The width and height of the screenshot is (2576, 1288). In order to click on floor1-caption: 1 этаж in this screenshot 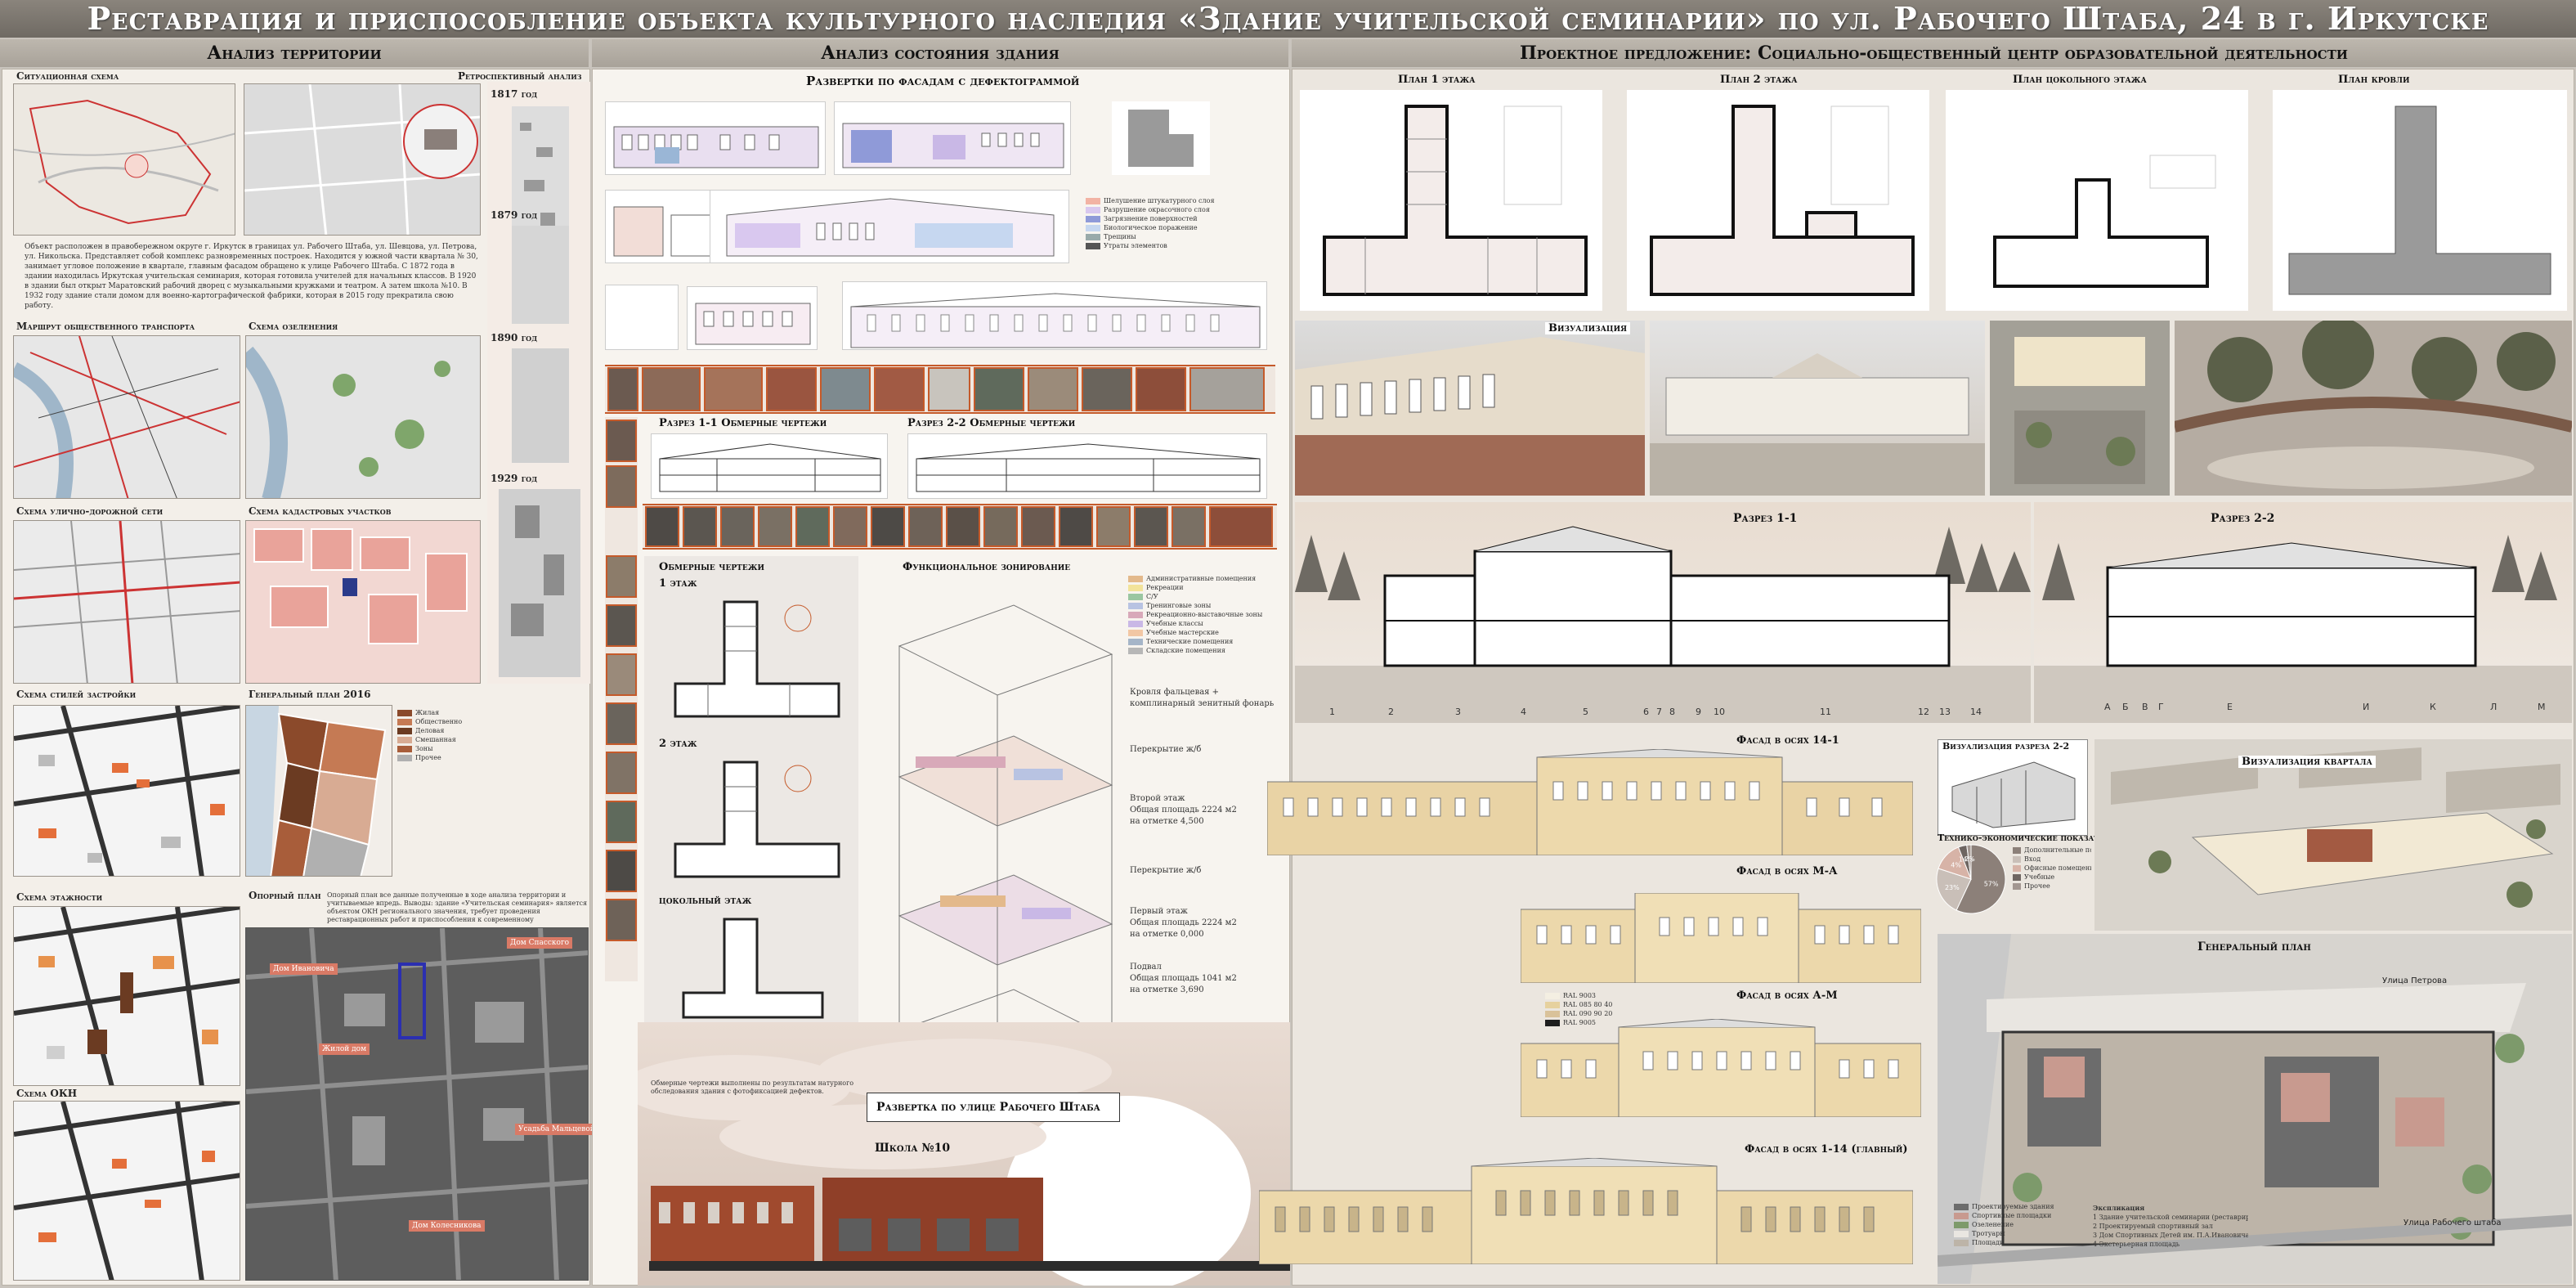, I will do `click(678, 583)`.